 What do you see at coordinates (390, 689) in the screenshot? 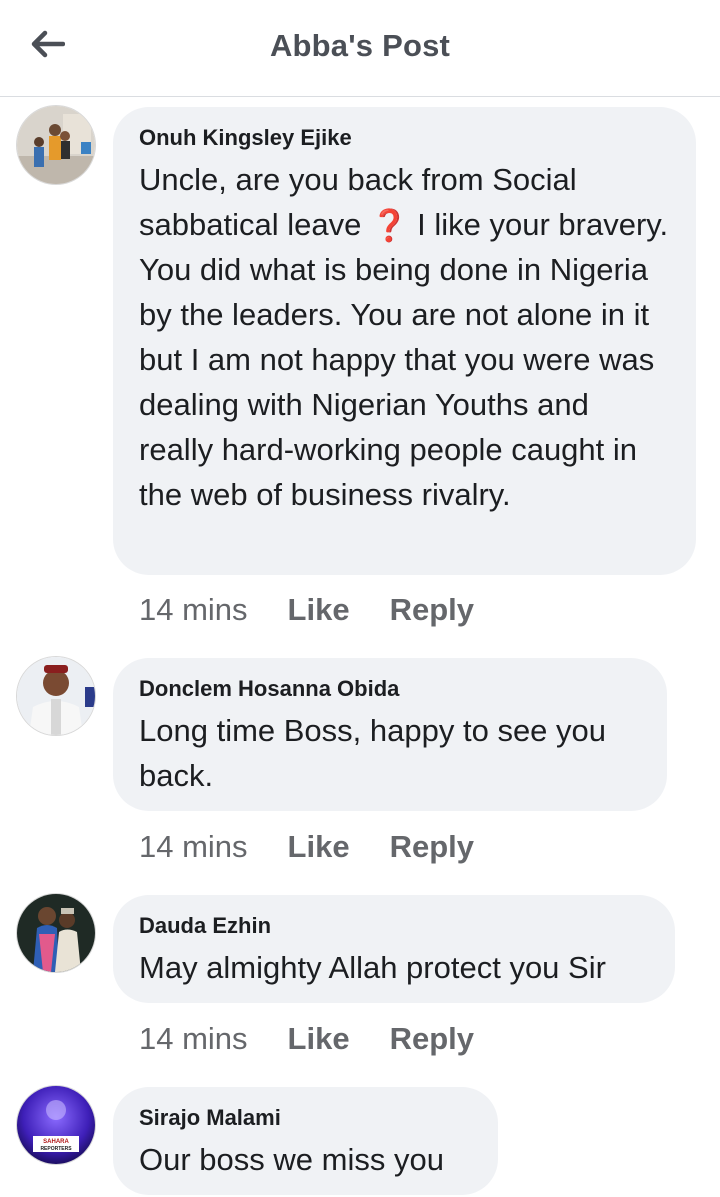
I see `comment-author: Donclem Hosanna Obida` at bounding box center [390, 689].